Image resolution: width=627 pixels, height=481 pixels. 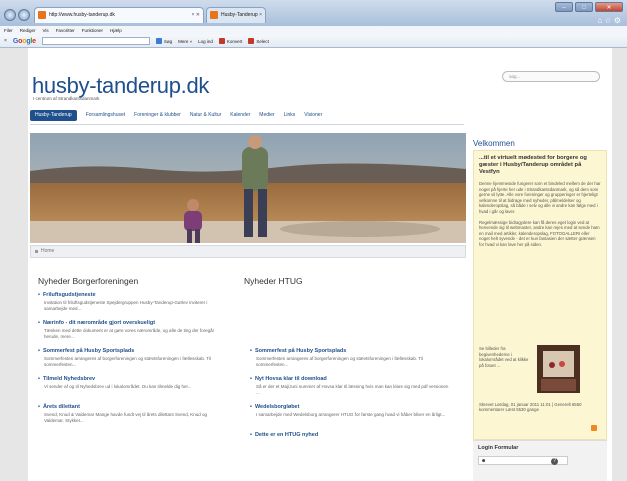 I want to click on window-controls: – □ ✕, so click(x=589, y=7).